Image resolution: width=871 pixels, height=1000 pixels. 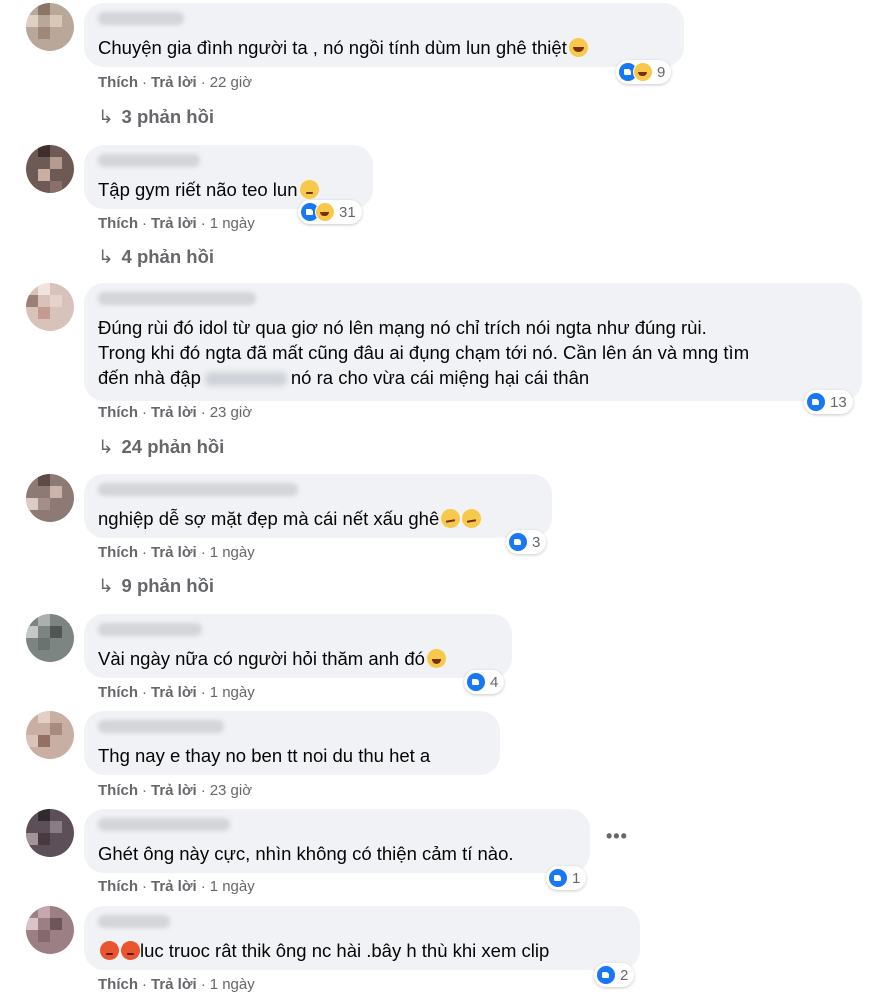 I want to click on view-replies-button: ↳ 4 phản hồi, so click(x=156, y=257).